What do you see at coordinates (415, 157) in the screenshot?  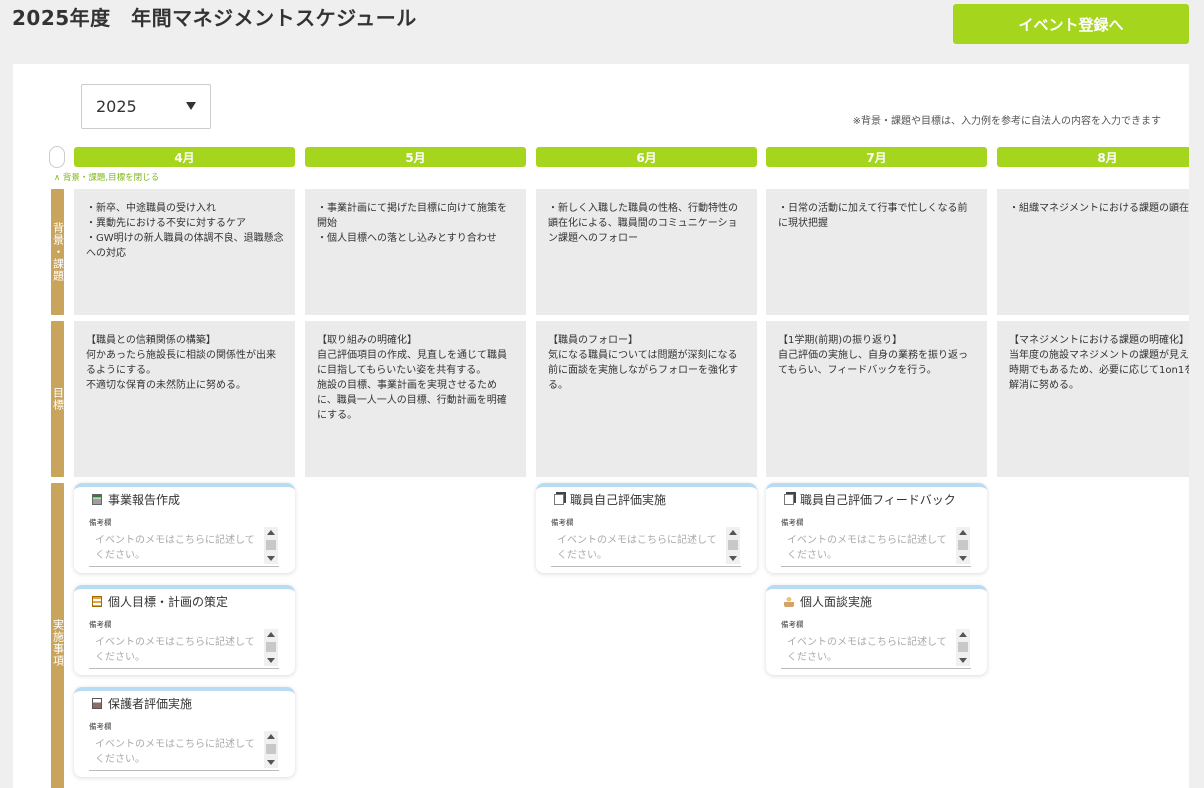 I see `month-header-may: 5月` at bounding box center [415, 157].